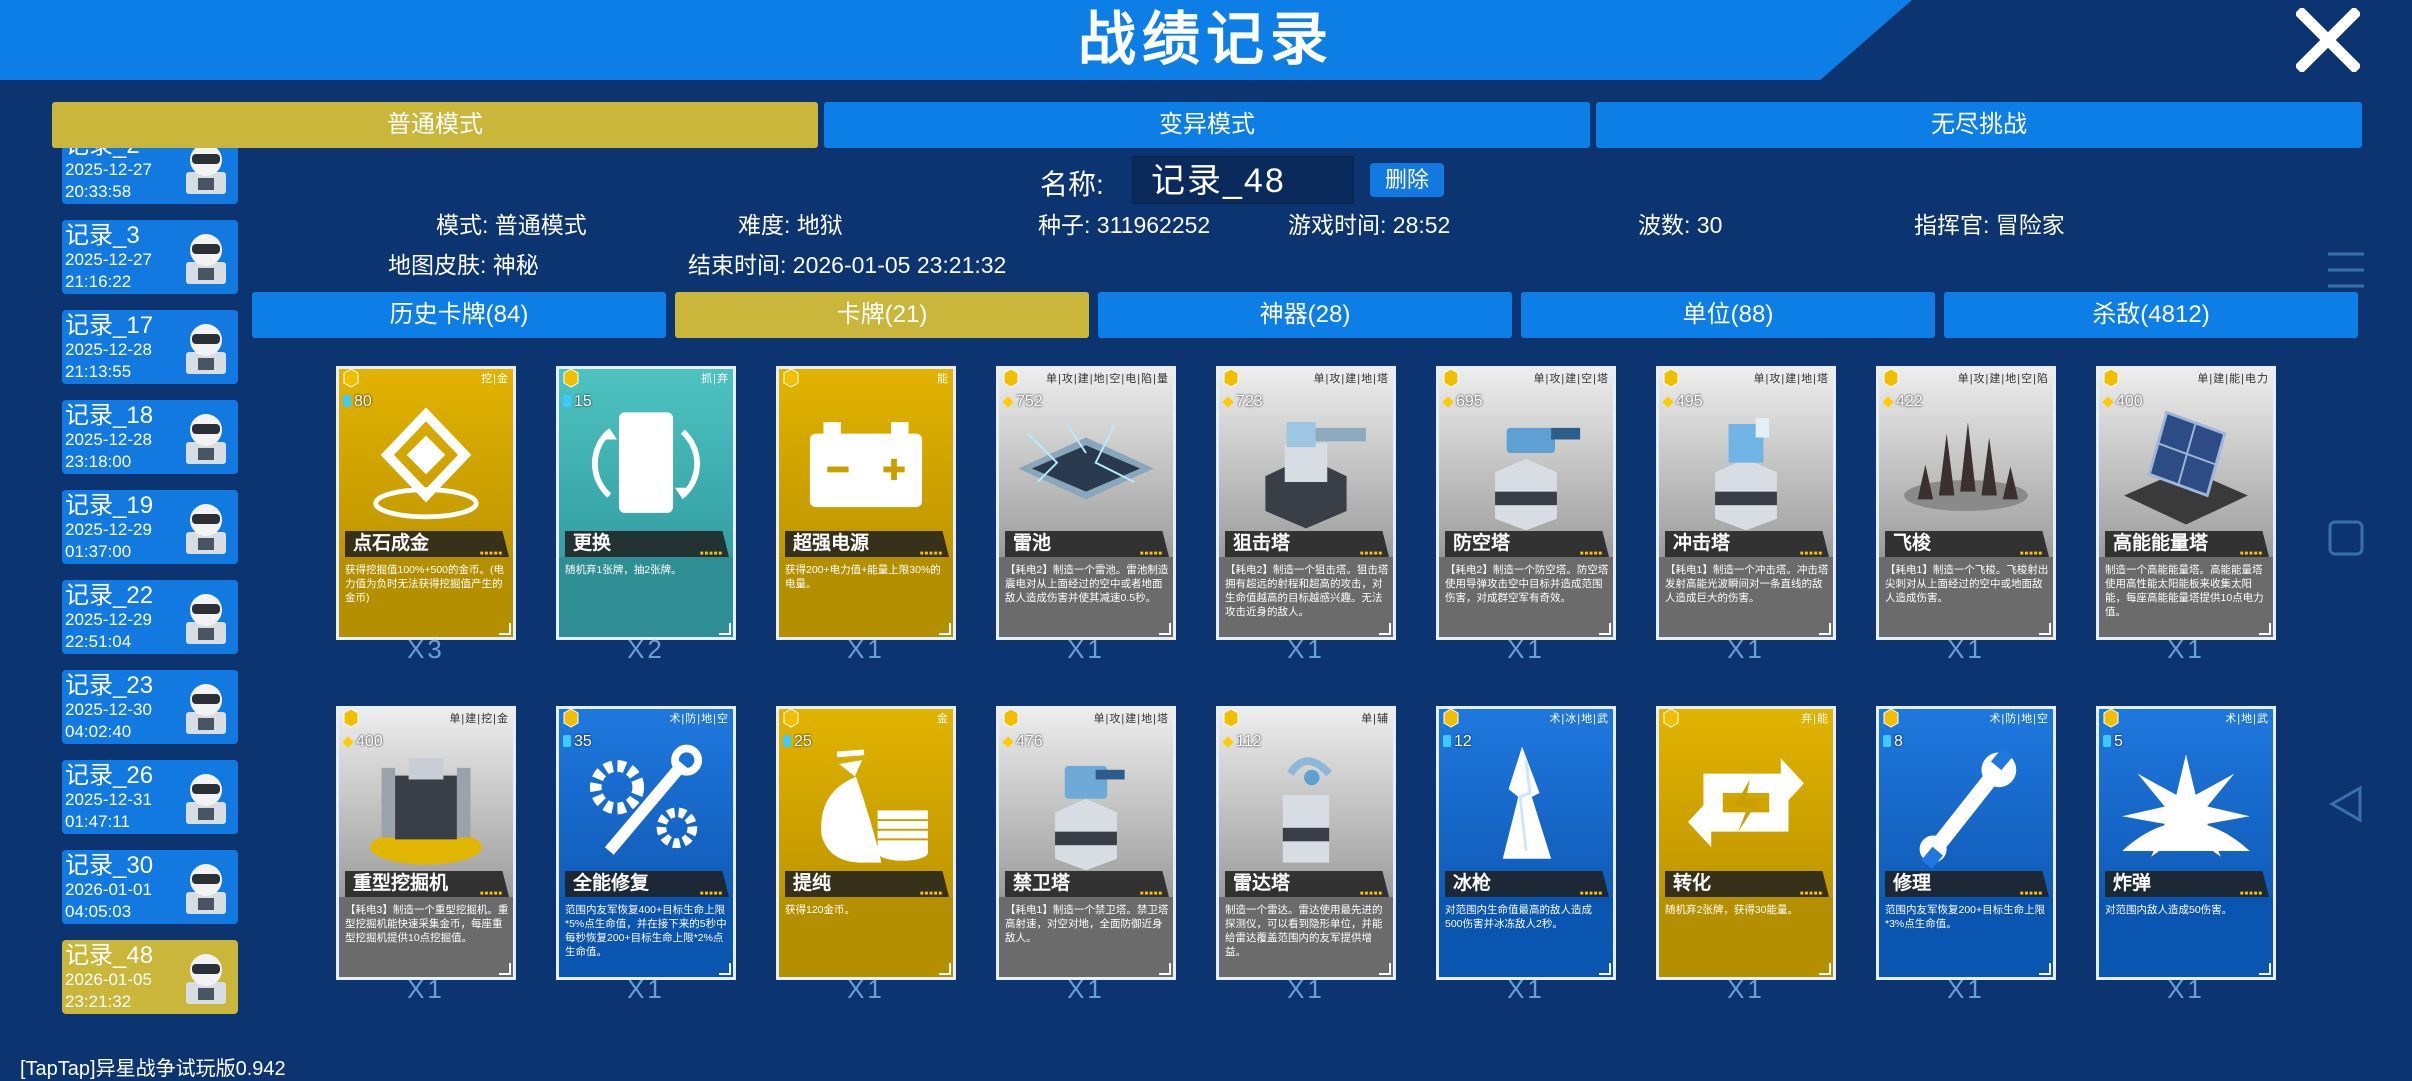 Image resolution: width=2412 pixels, height=1081 pixels. I want to click on card-name: 点石成金, so click(391, 543).